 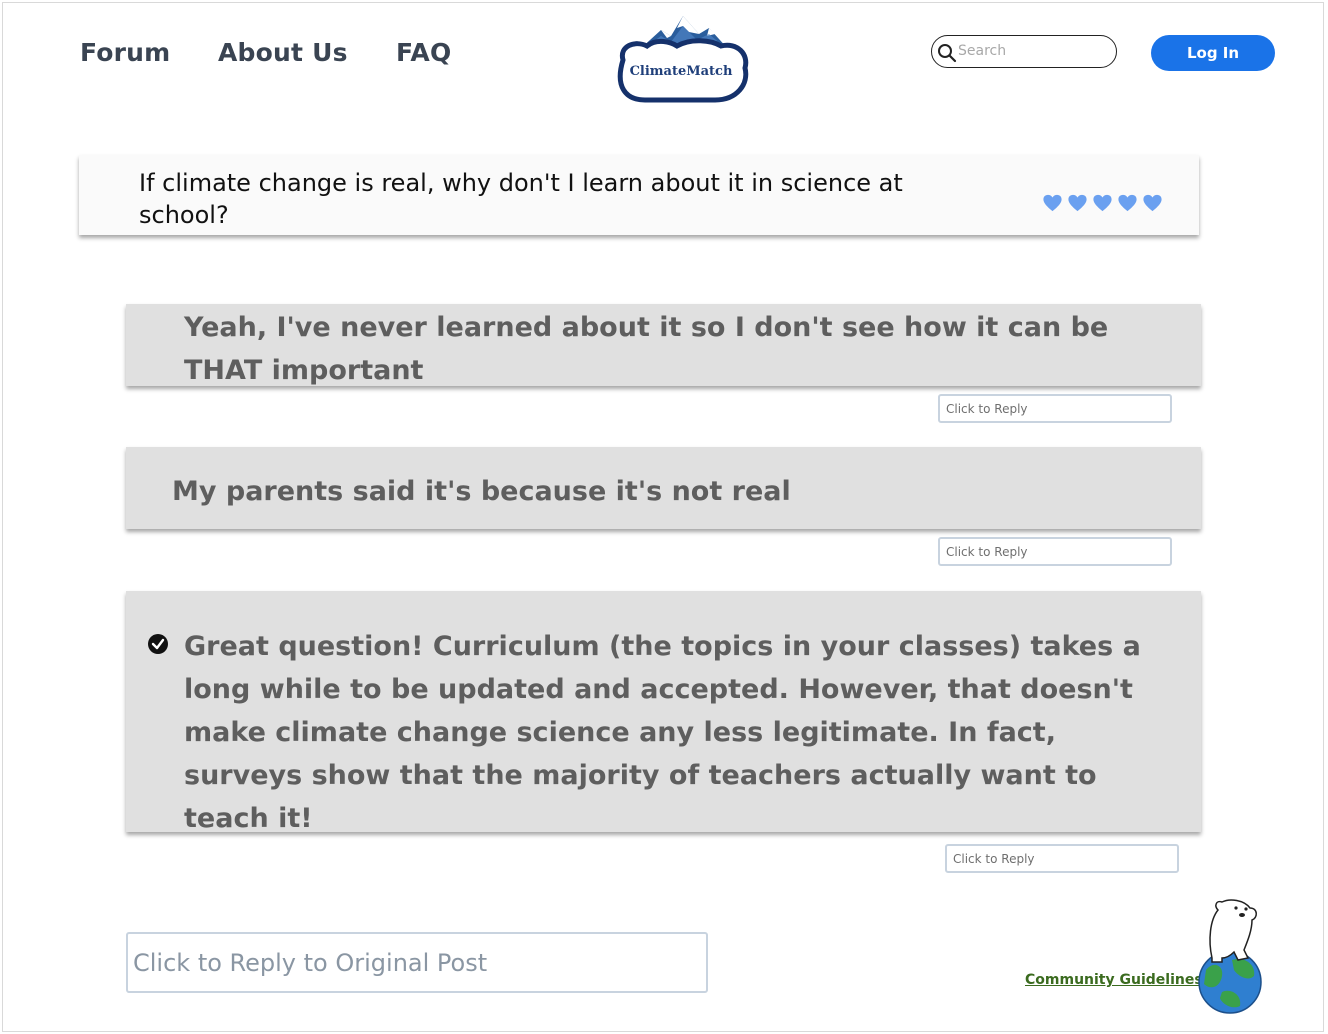 What do you see at coordinates (423, 52) in the screenshot?
I see `nav-faq: FAQ` at bounding box center [423, 52].